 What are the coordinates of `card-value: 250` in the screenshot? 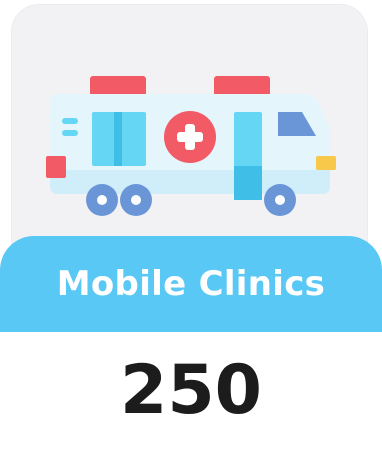 It's located at (191, 390).